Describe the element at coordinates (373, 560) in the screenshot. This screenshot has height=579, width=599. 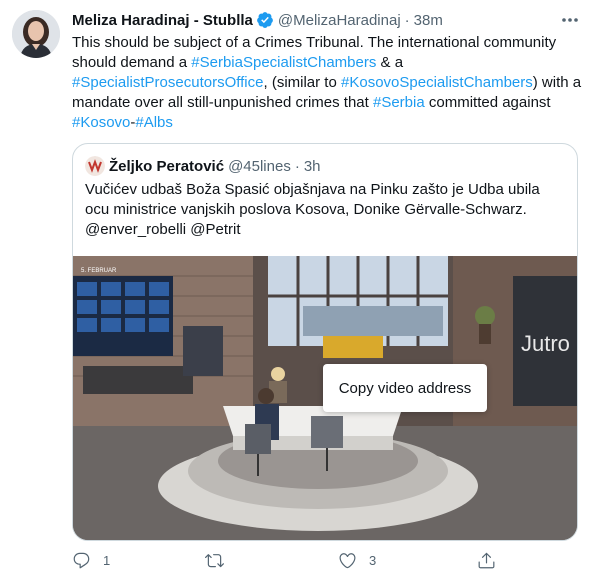
I see `like-count: 3` at that location.